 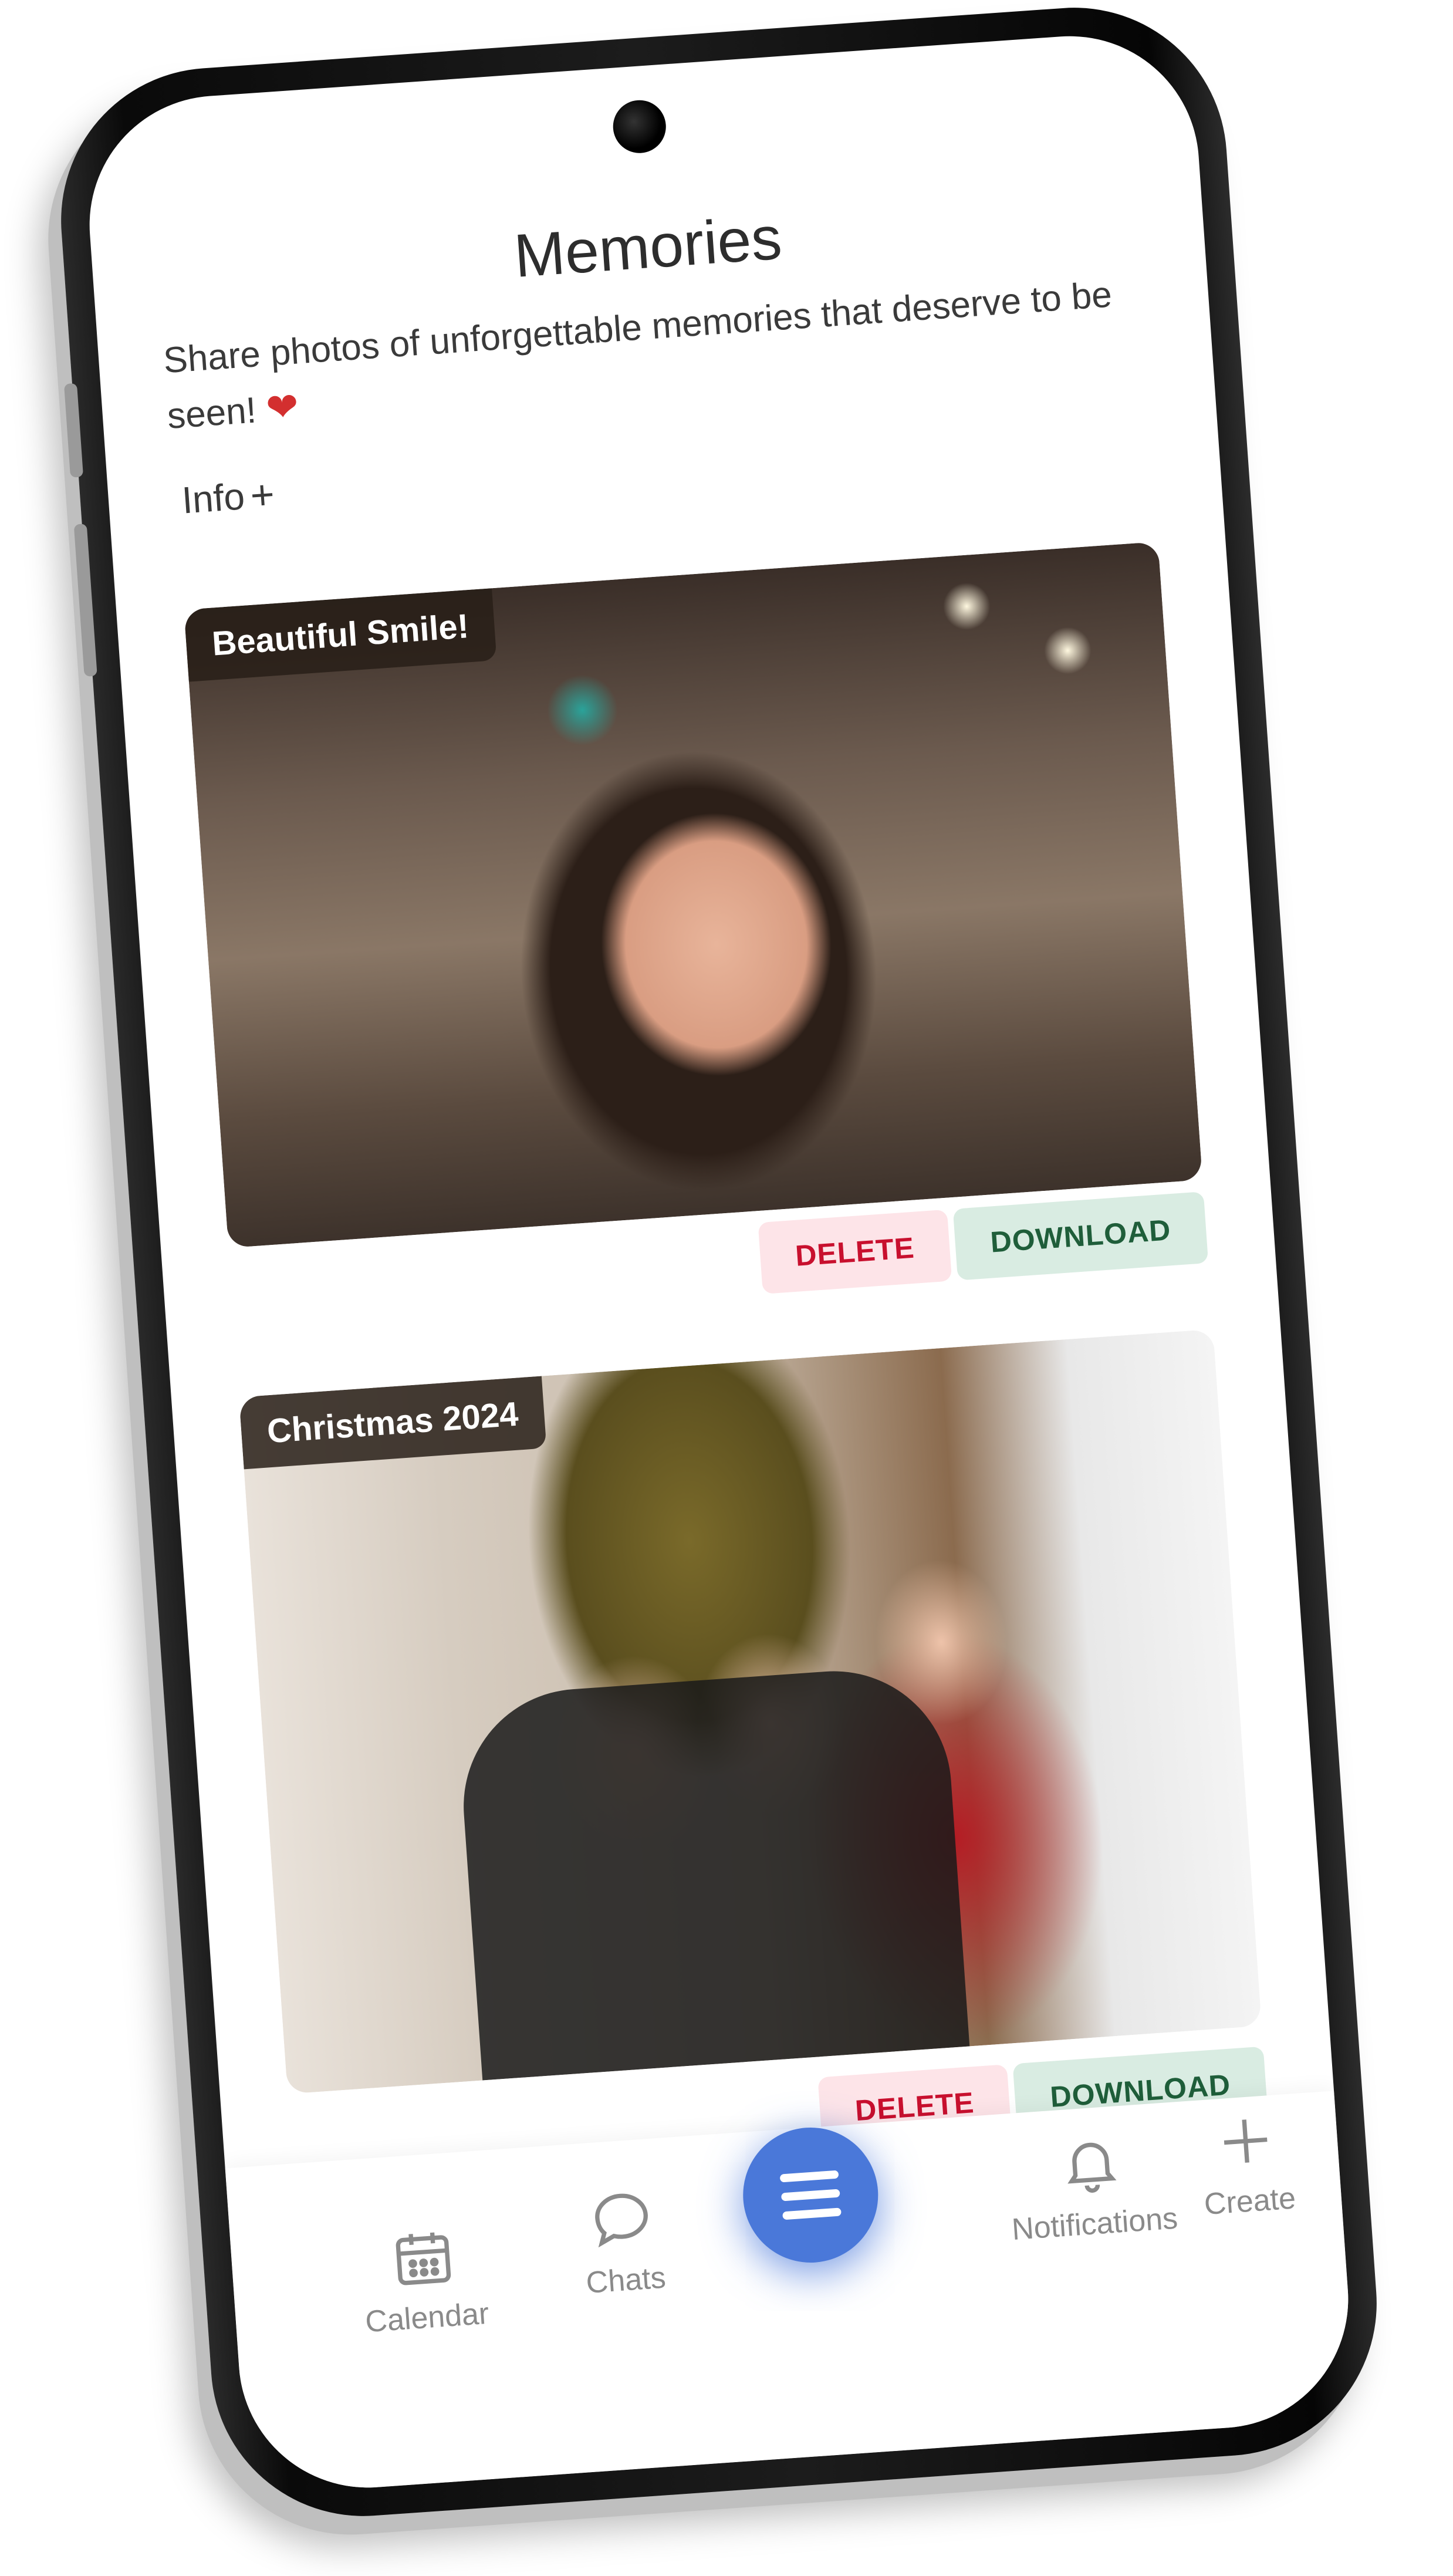 I want to click on plus-icon: +, so click(x=262, y=495).